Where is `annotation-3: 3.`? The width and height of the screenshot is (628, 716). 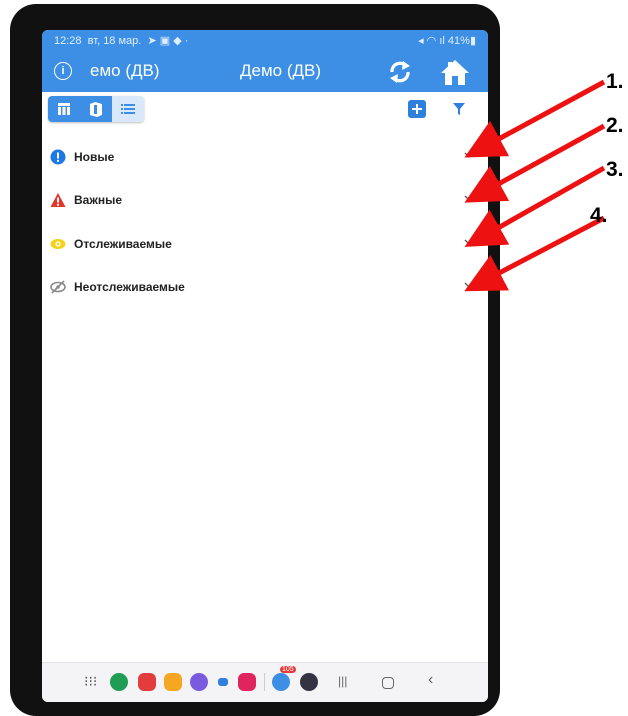
annotation-3: 3. is located at coordinates (615, 169).